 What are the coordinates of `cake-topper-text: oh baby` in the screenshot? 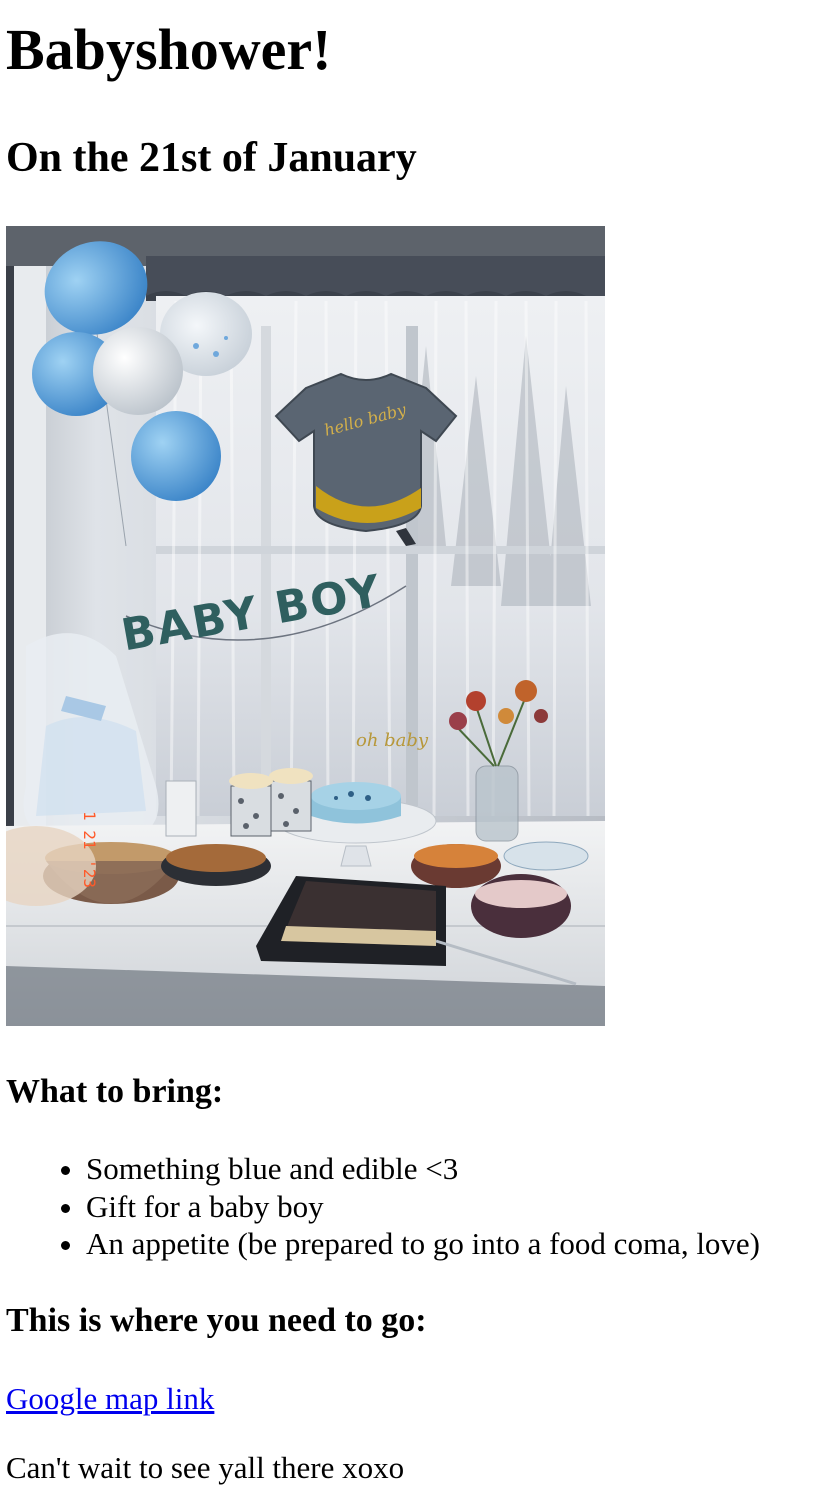 It's located at (392, 740).